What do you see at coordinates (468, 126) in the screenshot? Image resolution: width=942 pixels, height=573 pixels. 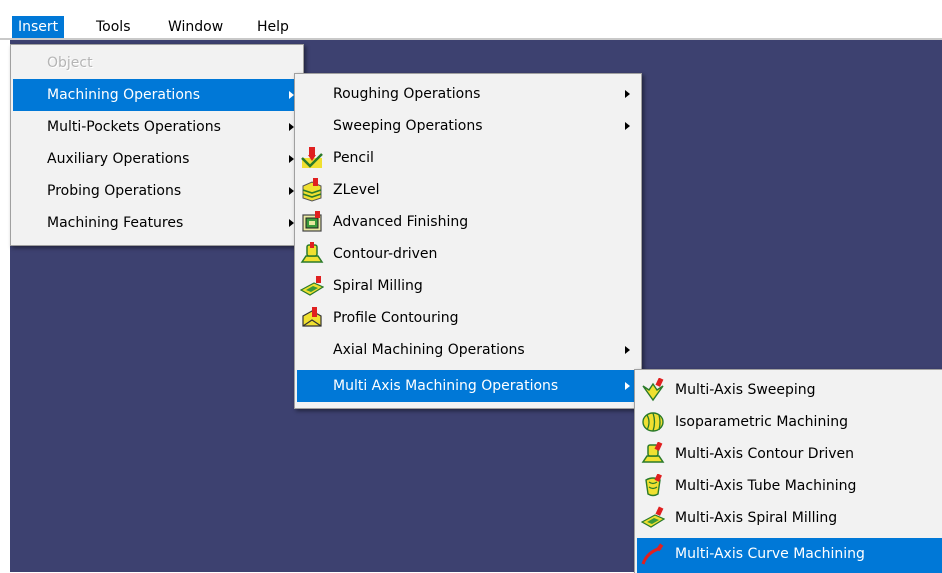 I see `menu-item-sweeping-operations: Sweeping Operations` at bounding box center [468, 126].